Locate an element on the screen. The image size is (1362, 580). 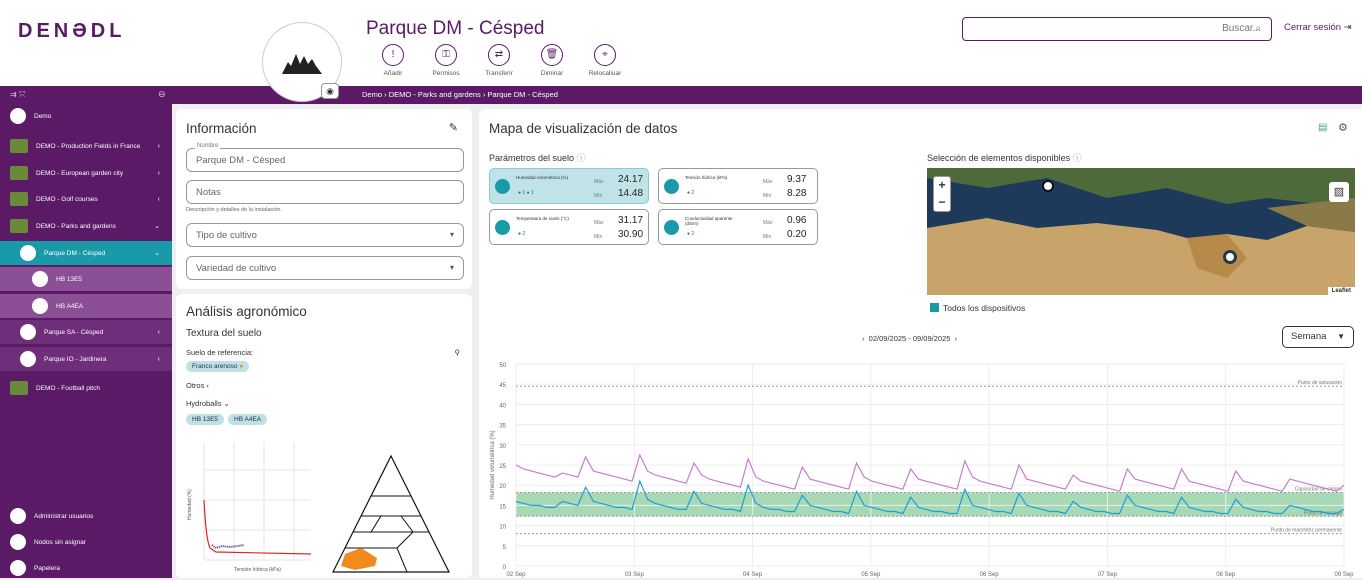
hydroballs-toggle: Hydroballs ⌄ is located at coordinates (208, 403).